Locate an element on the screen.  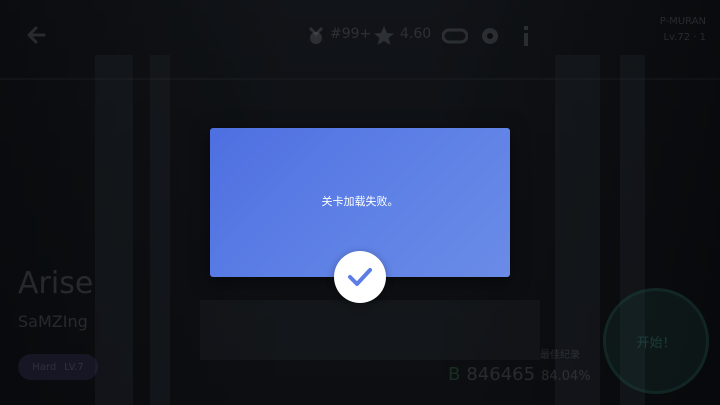
confirm-button is located at coordinates (360, 277).